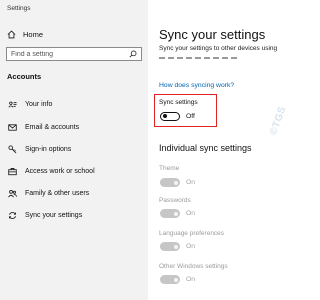 The height and width of the screenshot is (300, 320). I want to click on sidebar-item-your-info: Your info, so click(74, 104).